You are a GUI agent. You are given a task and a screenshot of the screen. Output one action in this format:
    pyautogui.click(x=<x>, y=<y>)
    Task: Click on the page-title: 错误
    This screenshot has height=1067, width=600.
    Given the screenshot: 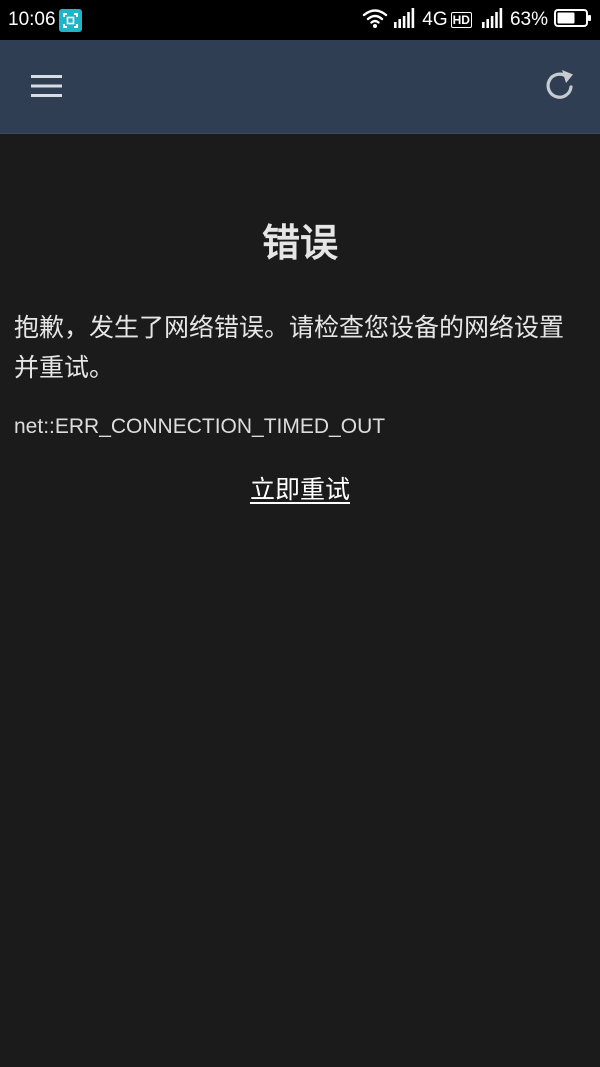 What is the action you would take?
    pyautogui.click(x=299, y=243)
    